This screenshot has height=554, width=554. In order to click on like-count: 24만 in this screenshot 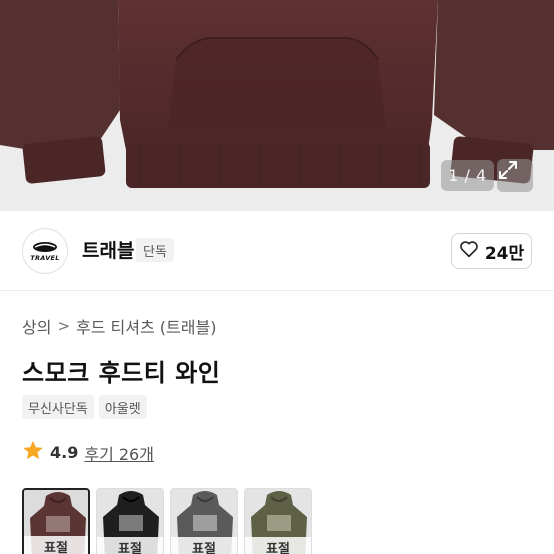, I will do `click(504, 253)`.